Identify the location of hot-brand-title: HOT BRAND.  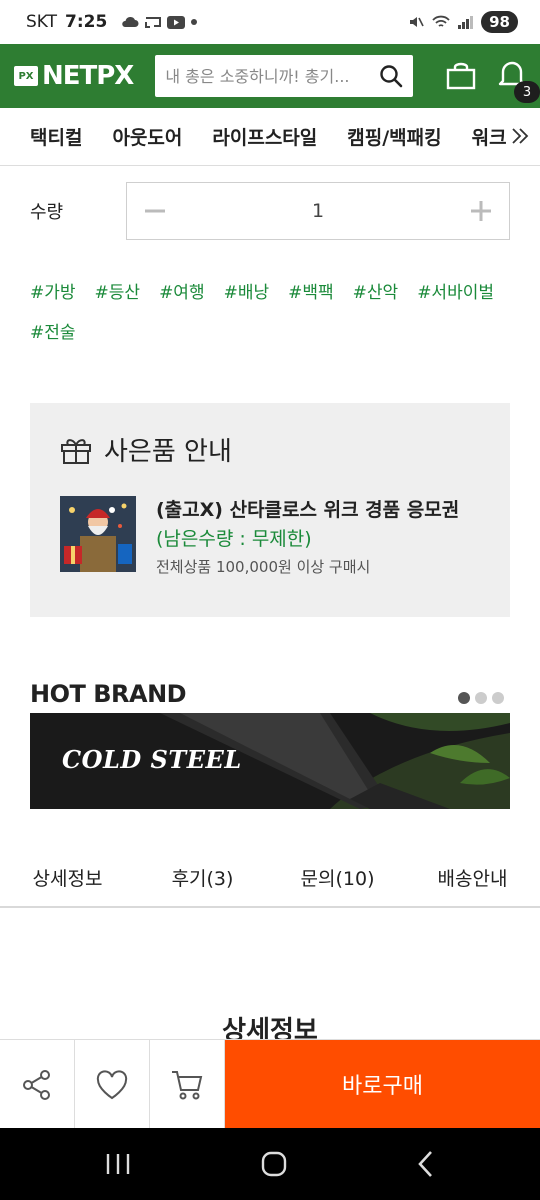
(108, 694).